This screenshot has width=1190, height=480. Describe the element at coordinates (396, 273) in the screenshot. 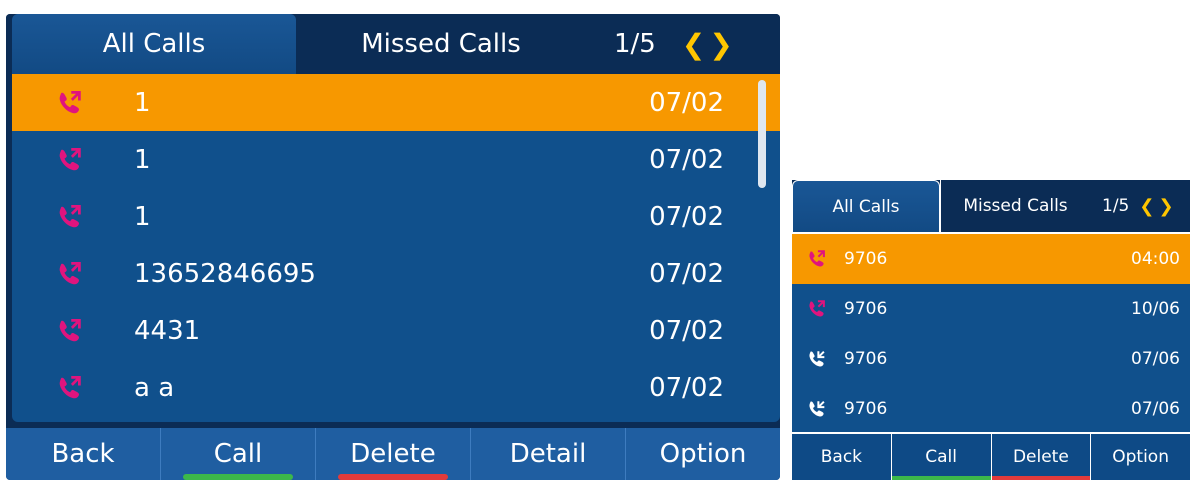

I see `call-row: 13652846695 07/02` at that location.